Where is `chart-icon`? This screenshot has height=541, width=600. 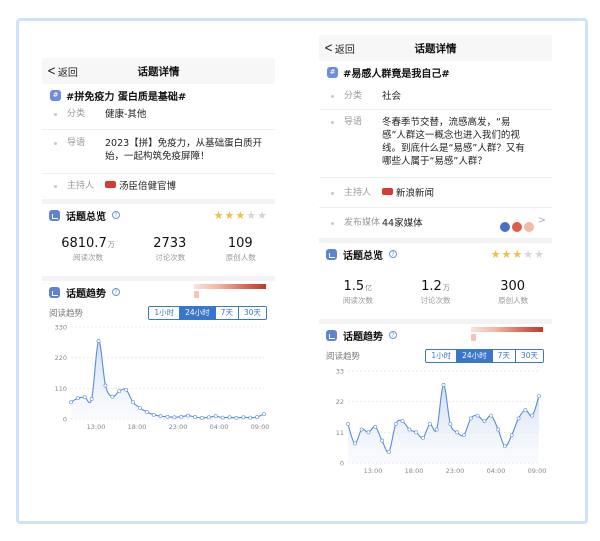
chart-icon is located at coordinates (54, 215).